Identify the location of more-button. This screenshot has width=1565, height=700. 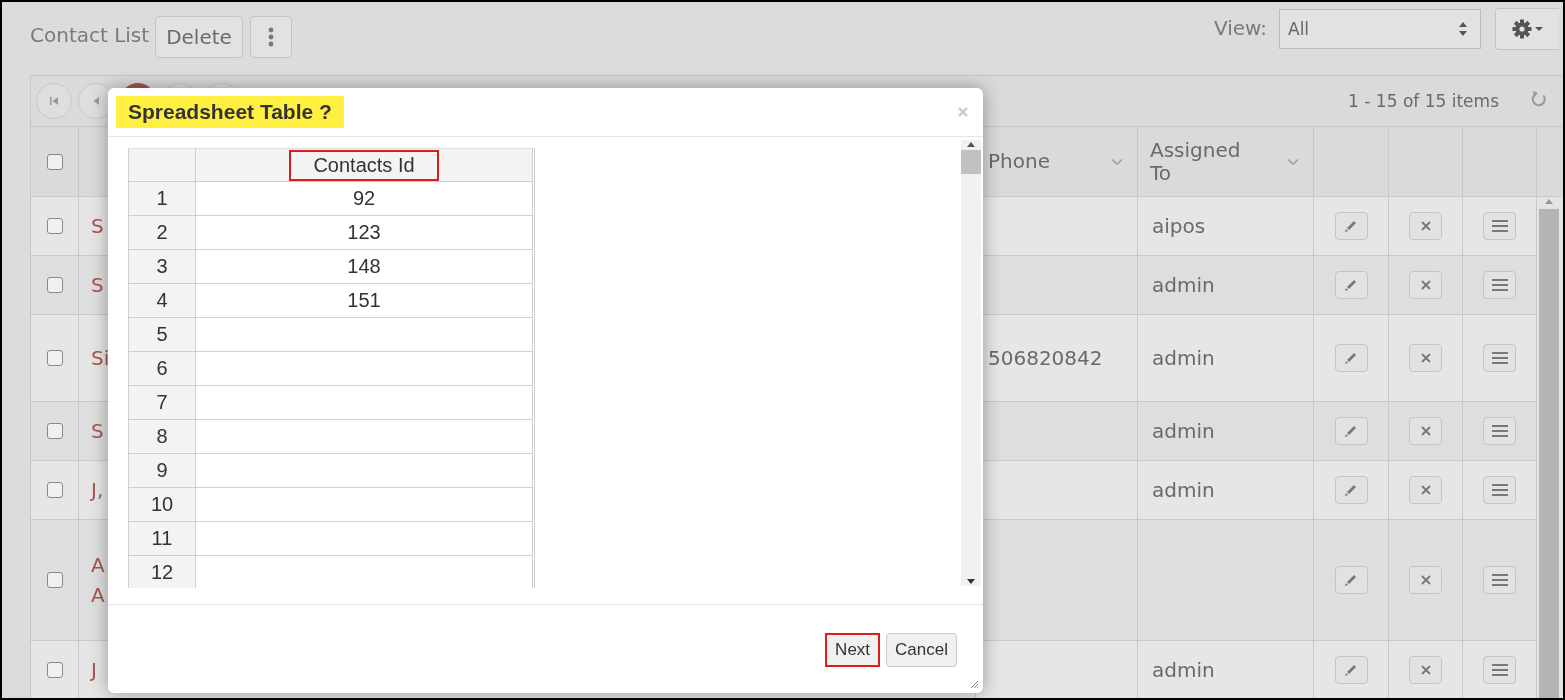
(270, 36).